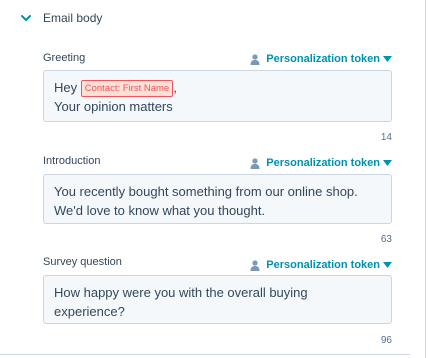 Image resolution: width=441 pixels, height=358 pixels. Describe the element at coordinates (386, 340) in the screenshot. I see `survey-question-char-count: 96` at that location.